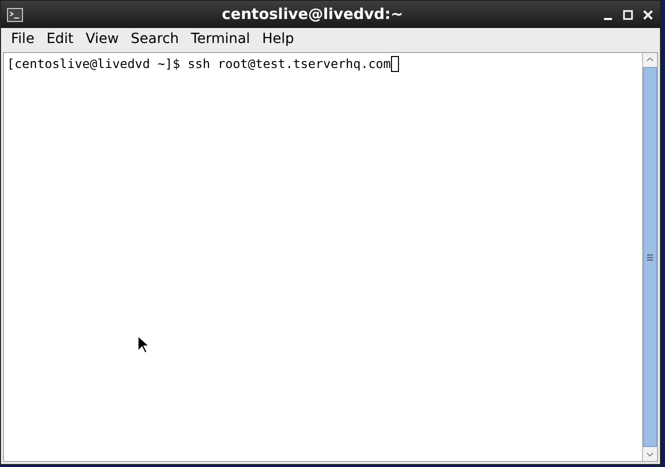 The image size is (665, 467). What do you see at coordinates (628, 14) in the screenshot?
I see `maximize-icon` at bounding box center [628, 14].